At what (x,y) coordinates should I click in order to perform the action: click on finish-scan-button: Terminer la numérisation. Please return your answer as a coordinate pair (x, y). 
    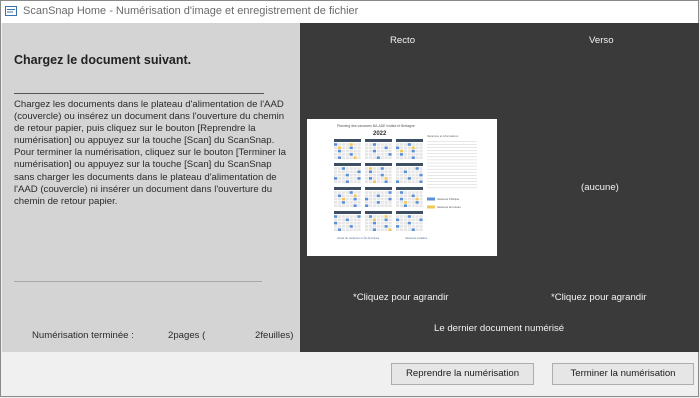
    Looking at the image, I should click on (623, 374).